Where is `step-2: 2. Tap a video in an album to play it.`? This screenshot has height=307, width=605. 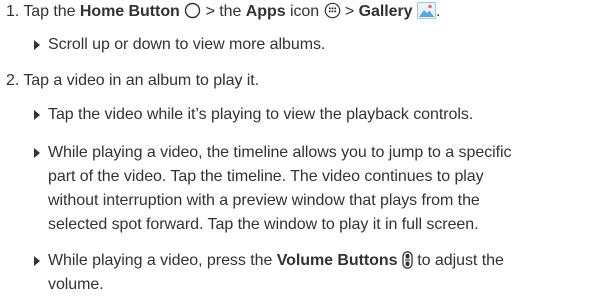 step-2: 2. Tap a video in an album to play it. is located at coordinates (133, 80).